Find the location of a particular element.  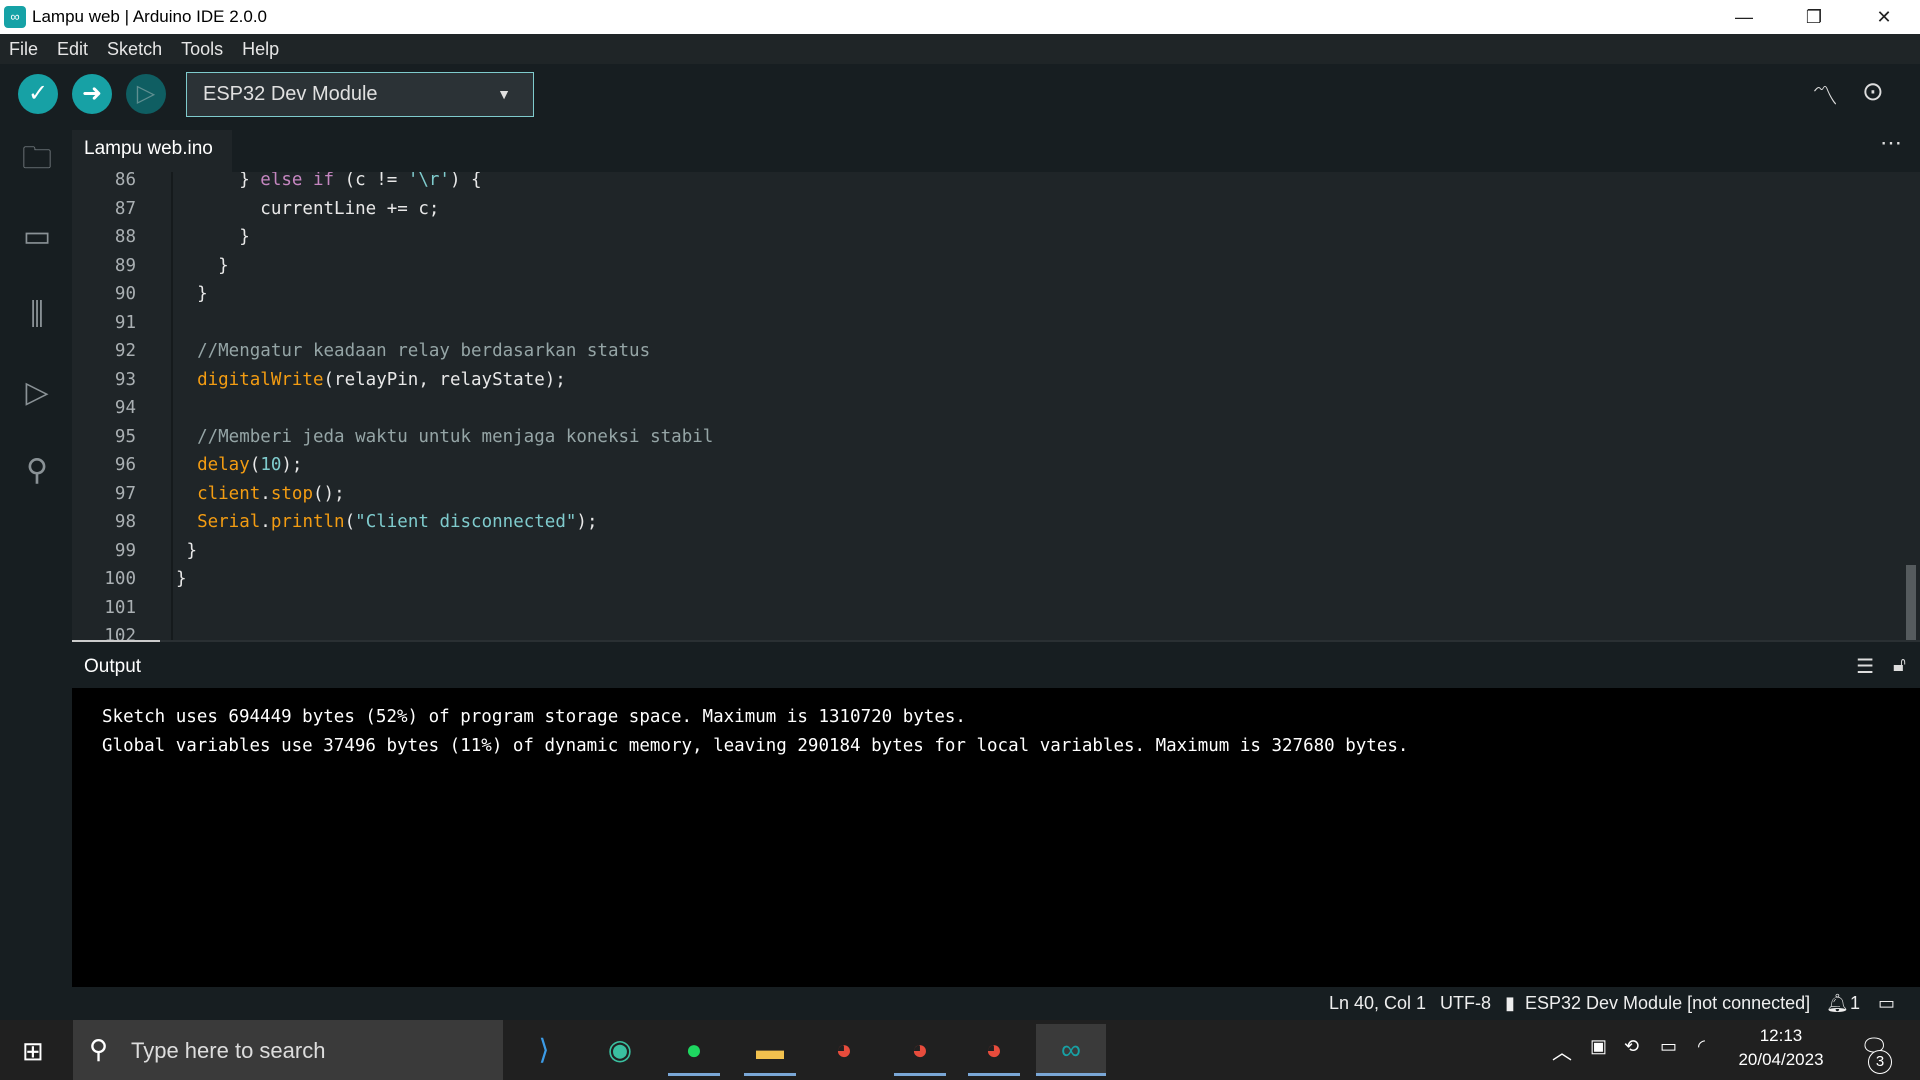

sync-icon: ⟲ is located at coordinates (1631, 1046).